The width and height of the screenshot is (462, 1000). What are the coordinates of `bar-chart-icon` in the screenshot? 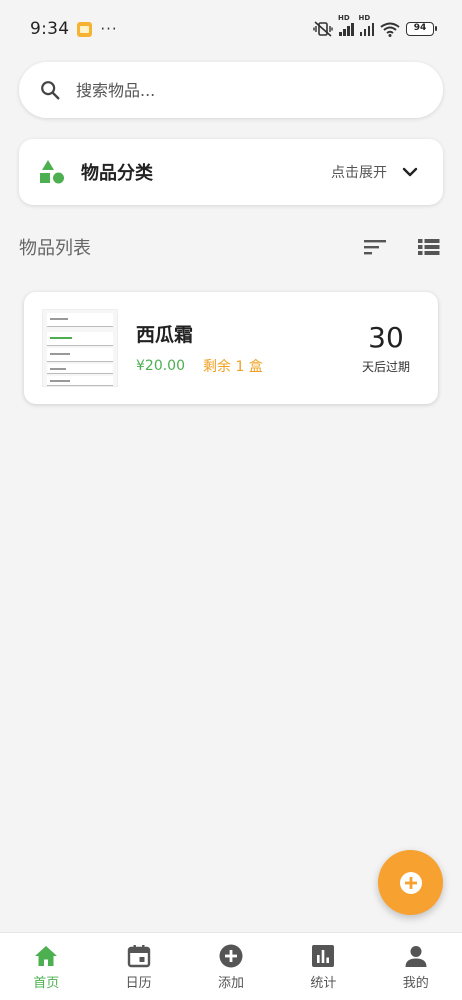 It's located at (323, 956).